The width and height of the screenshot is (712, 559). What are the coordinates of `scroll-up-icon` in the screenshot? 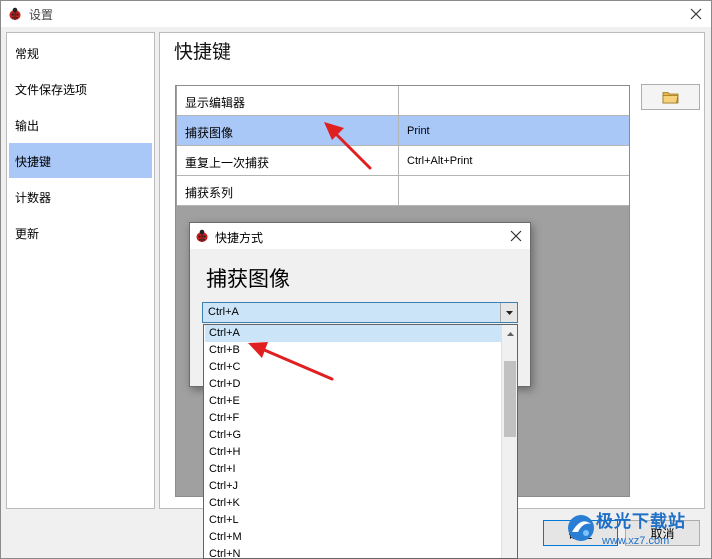 It's located at (509, 333).